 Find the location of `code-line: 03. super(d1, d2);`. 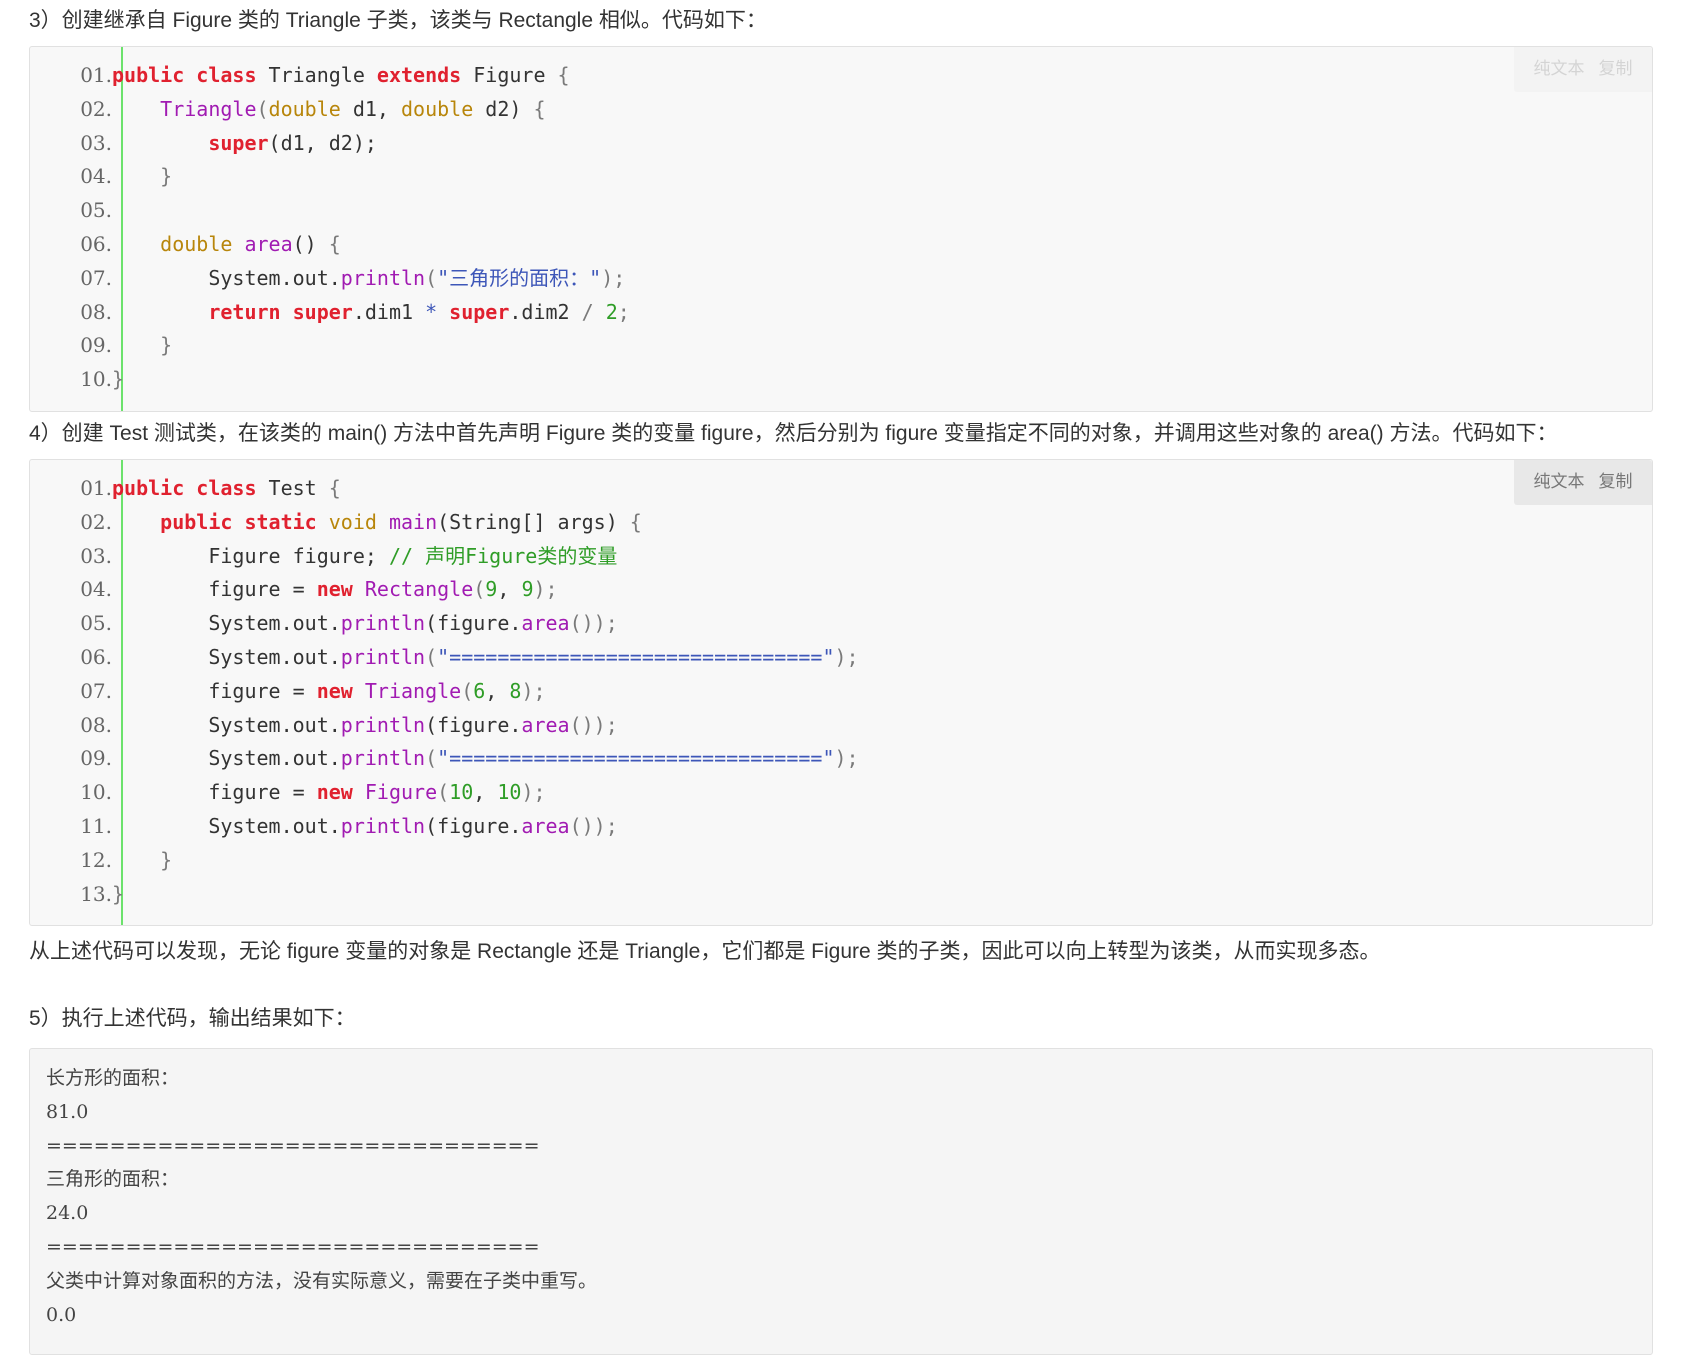

code-line: 03. super(d1, d2); is located at coordinates (841, 143).